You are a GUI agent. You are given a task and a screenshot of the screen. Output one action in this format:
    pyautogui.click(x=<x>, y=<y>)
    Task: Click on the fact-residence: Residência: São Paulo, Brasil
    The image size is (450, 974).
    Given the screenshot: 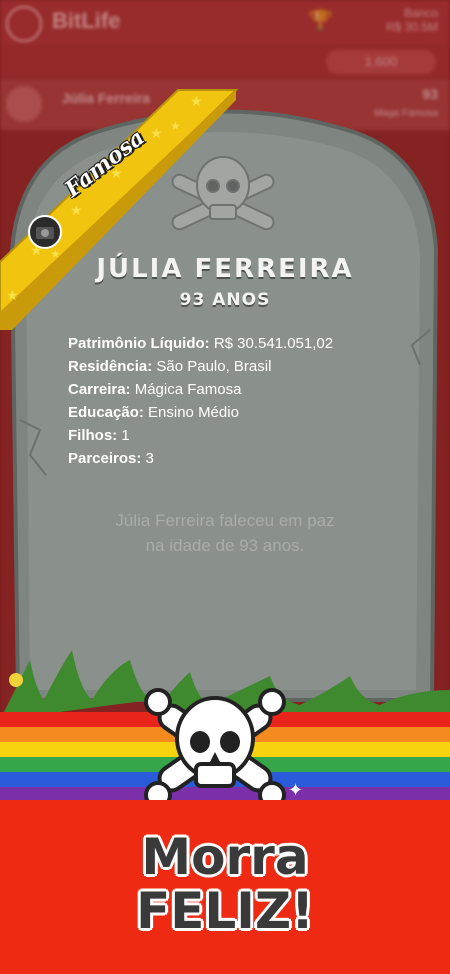 What is the action you would take?
    pyautogui.click(x=170, y=366)
    